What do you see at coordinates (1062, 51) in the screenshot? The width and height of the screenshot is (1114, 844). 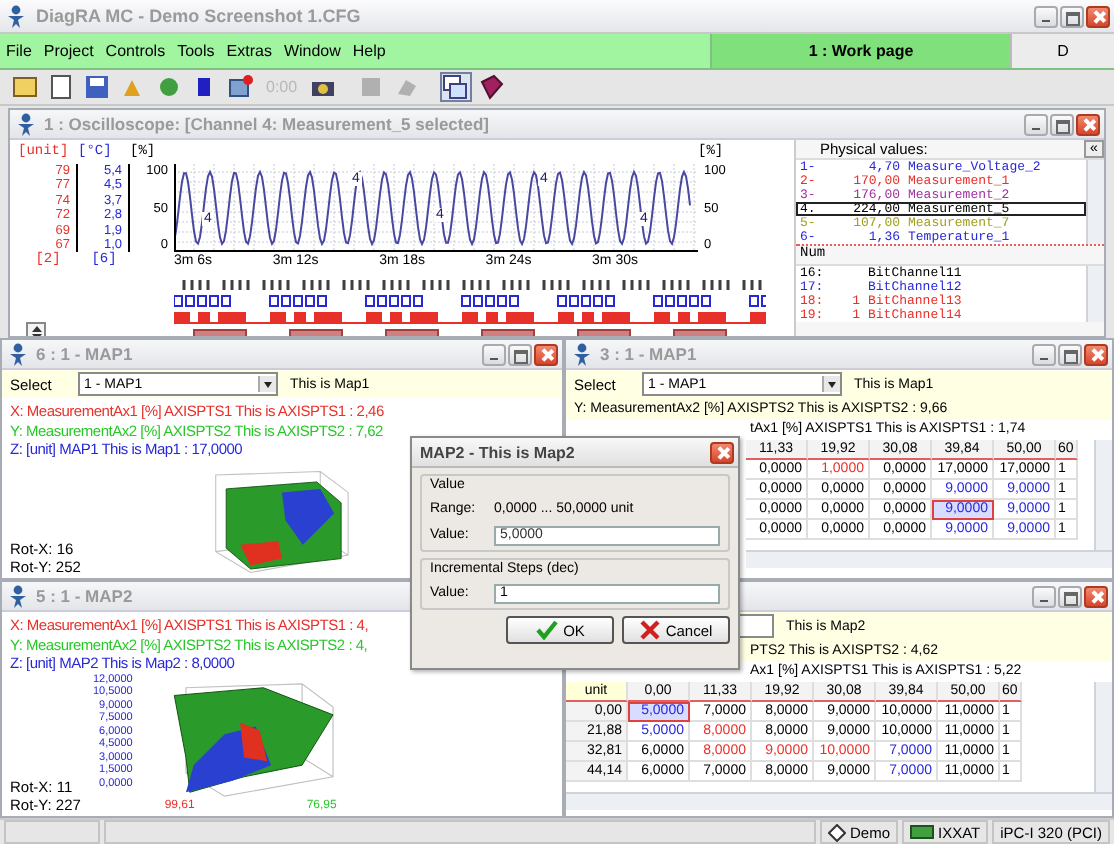 I see `page-button: D` at bounding box center [1062, 51].